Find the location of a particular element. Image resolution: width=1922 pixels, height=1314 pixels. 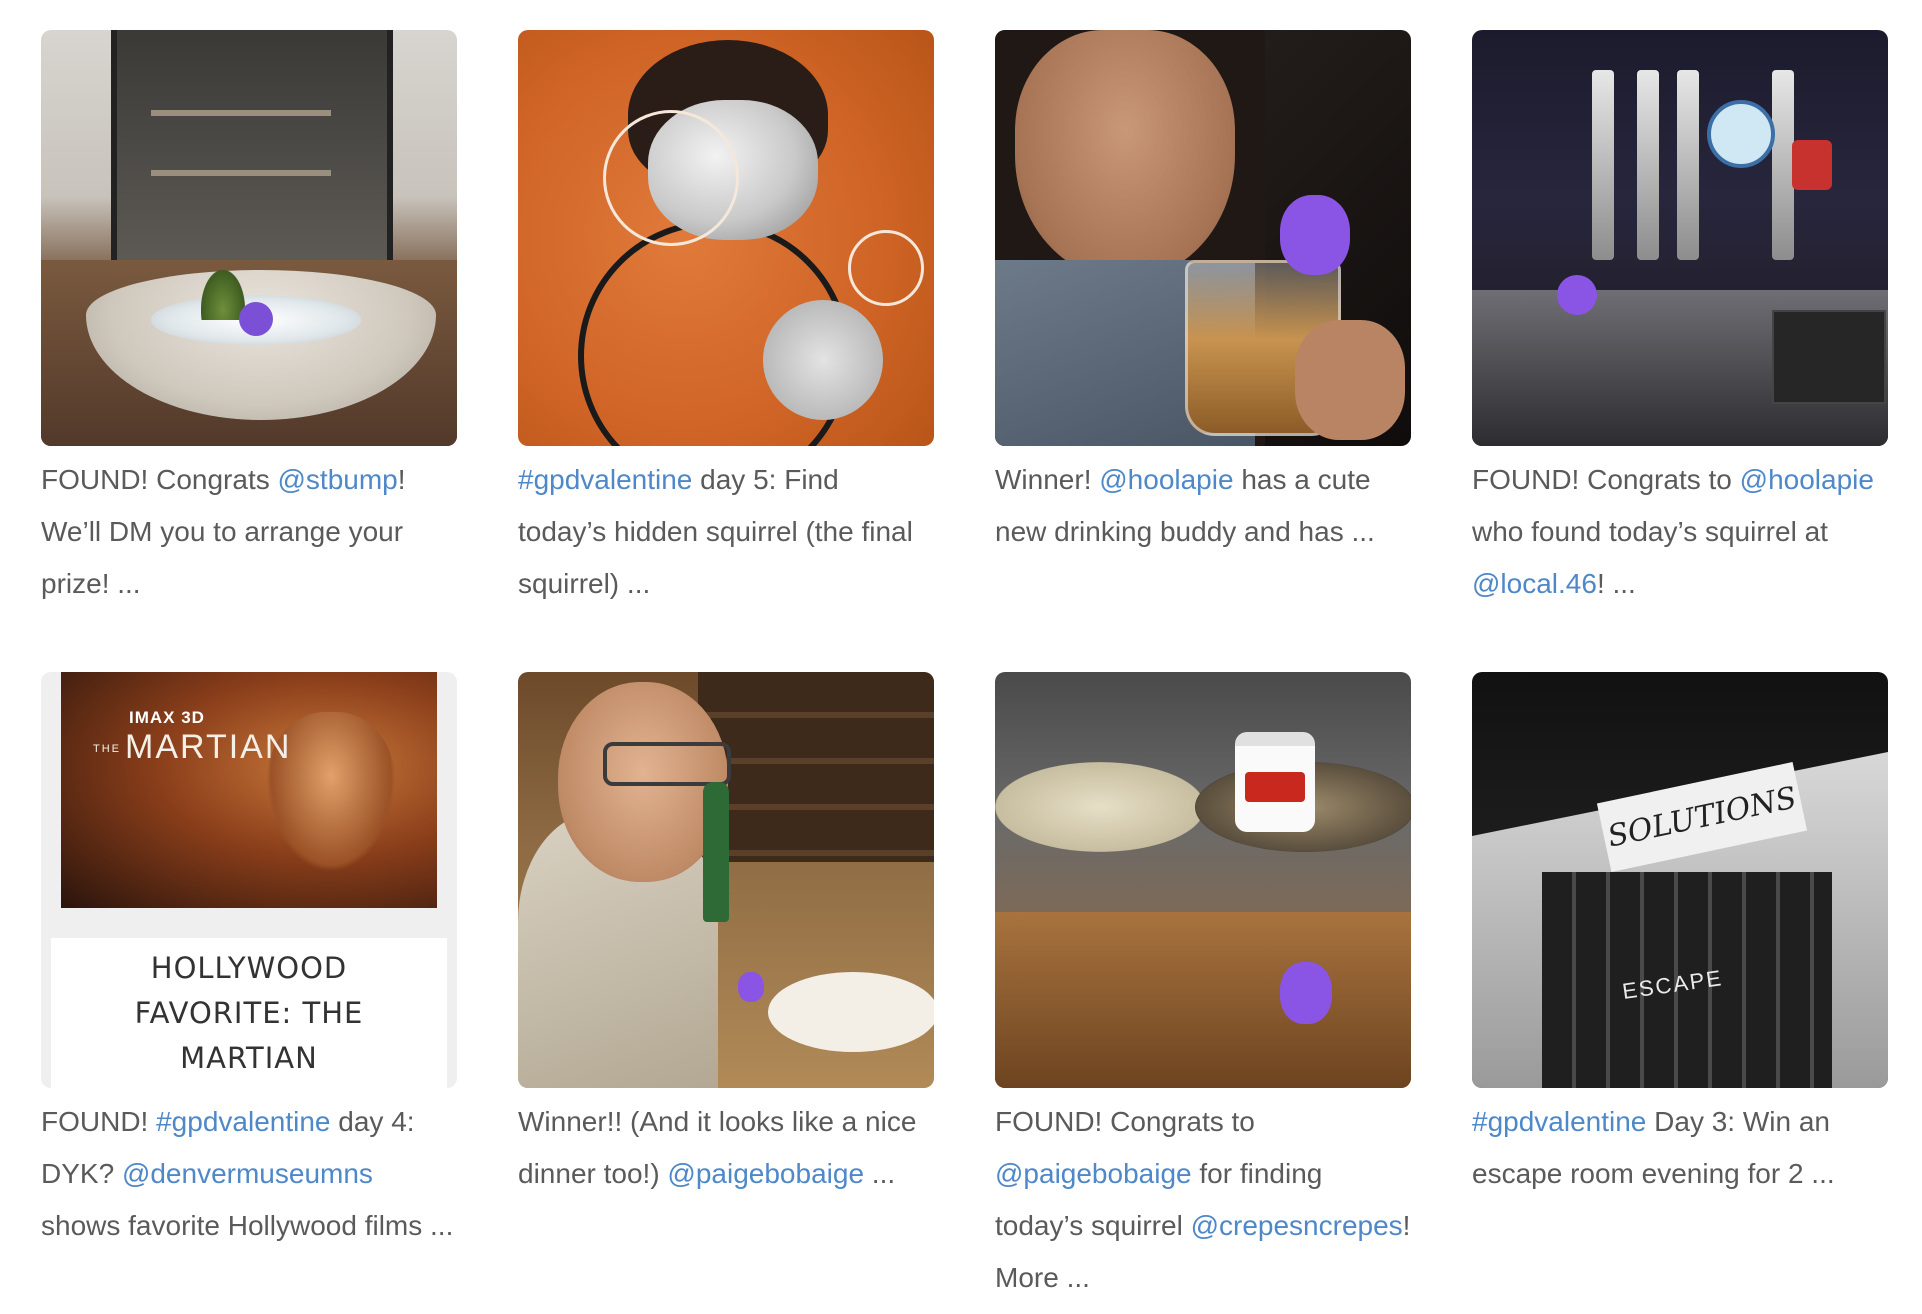

crepe-griddle is located at coordinates (1100, 807).